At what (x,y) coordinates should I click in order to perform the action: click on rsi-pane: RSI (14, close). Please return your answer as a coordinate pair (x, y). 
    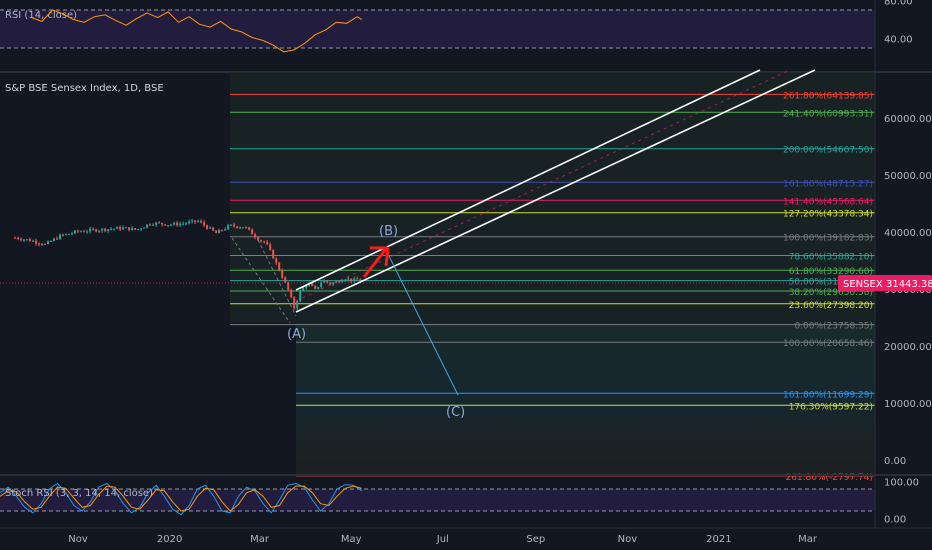
    Looking at the image, I should click on (437, 31).